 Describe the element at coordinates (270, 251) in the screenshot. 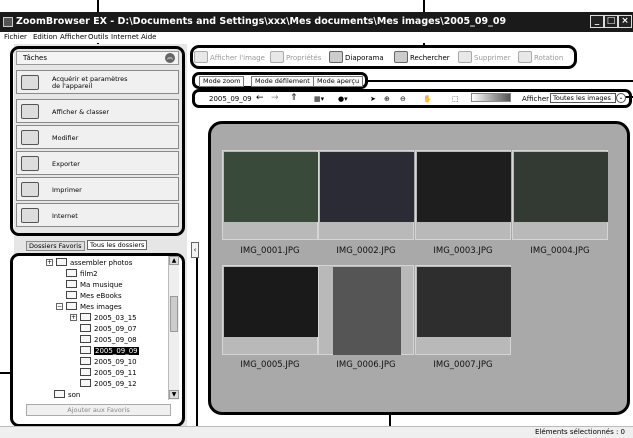

I see `thumbnail-caption: IMG_0001.JPG` at that location.